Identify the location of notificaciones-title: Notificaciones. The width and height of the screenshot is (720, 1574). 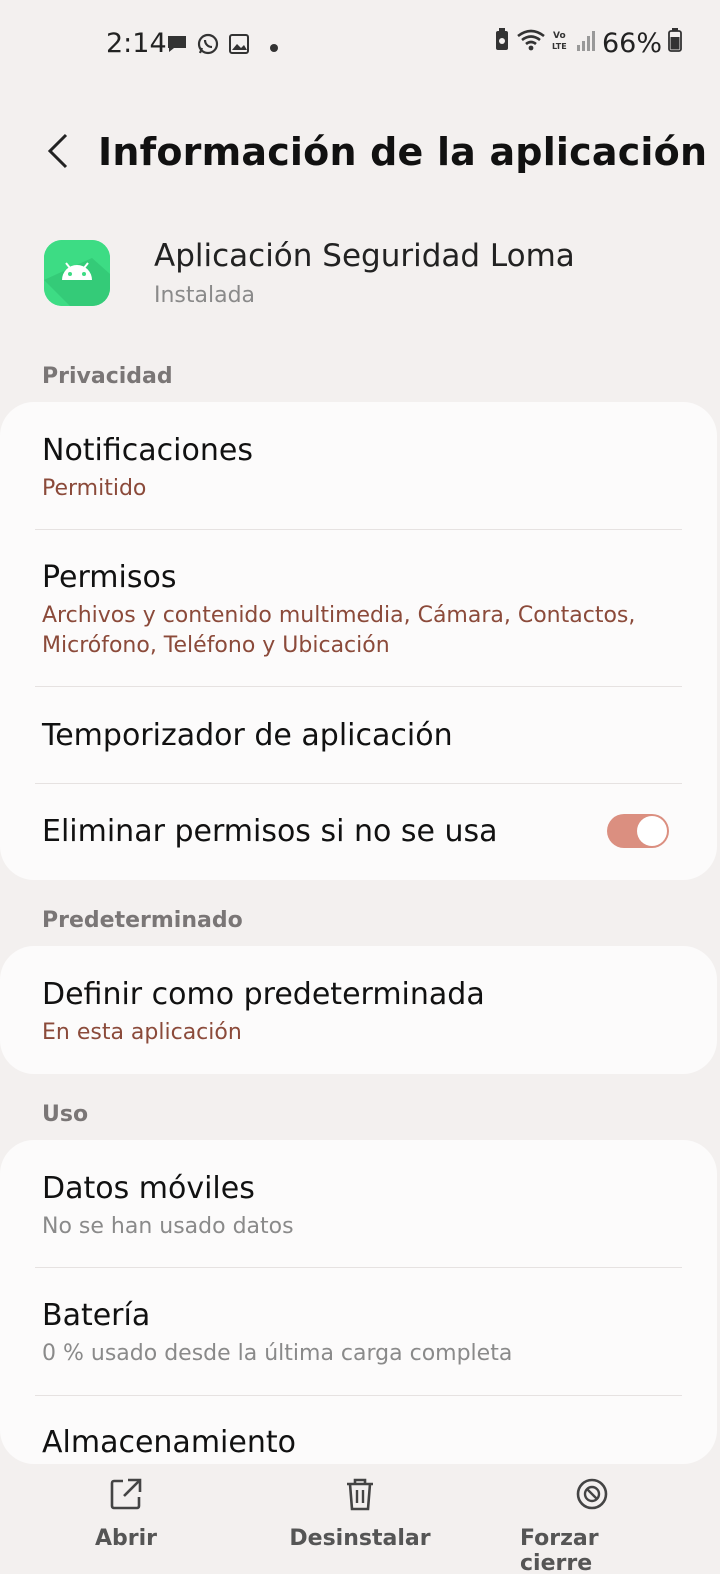
(147, 450).